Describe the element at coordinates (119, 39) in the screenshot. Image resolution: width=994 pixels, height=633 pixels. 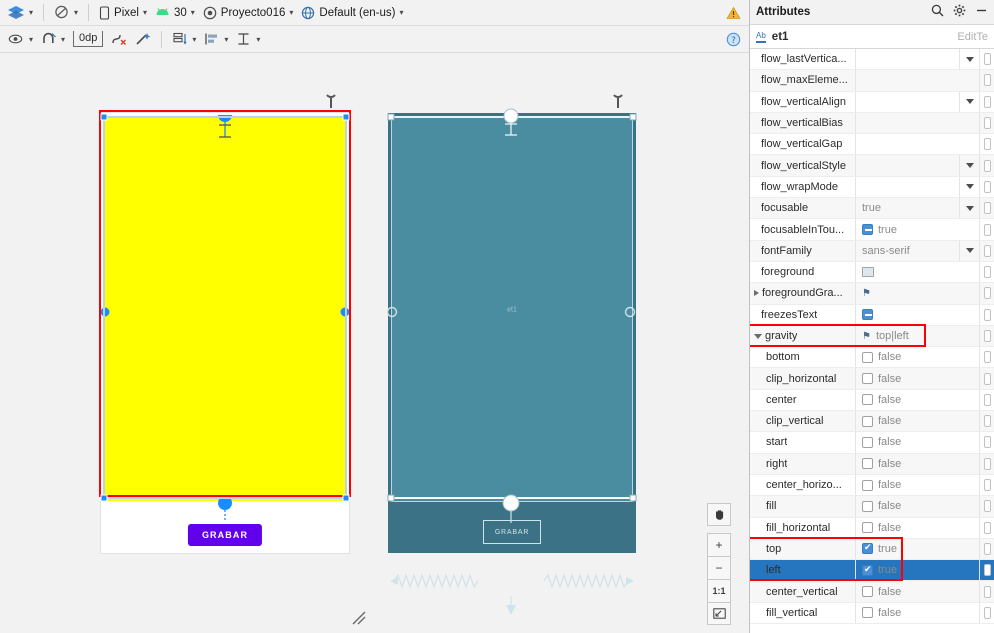
I see `clear-constraints-button` at that location.